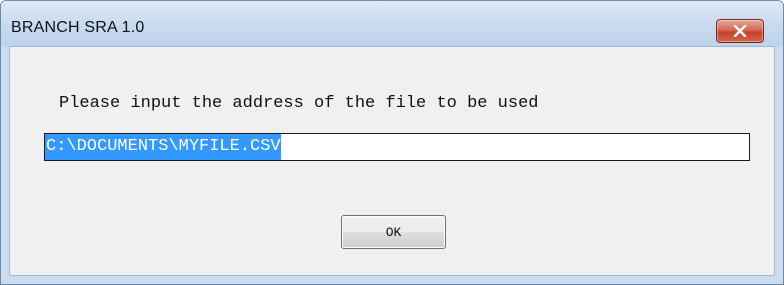 This screenshot has height=285, width=784. I want to click on ok-button: OK, so click(393, 232).